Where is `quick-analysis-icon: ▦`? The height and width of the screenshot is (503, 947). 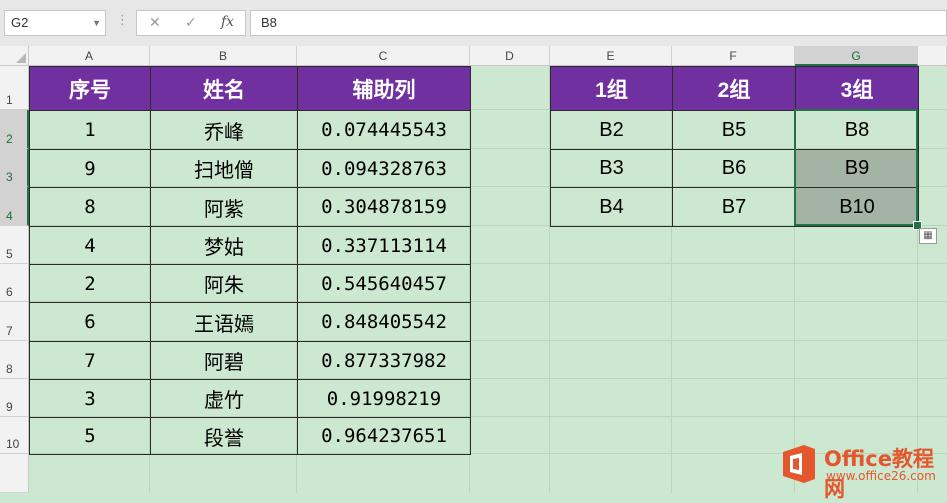
quick-analysis-icon: ▦ is located at coordinates (928, 236).